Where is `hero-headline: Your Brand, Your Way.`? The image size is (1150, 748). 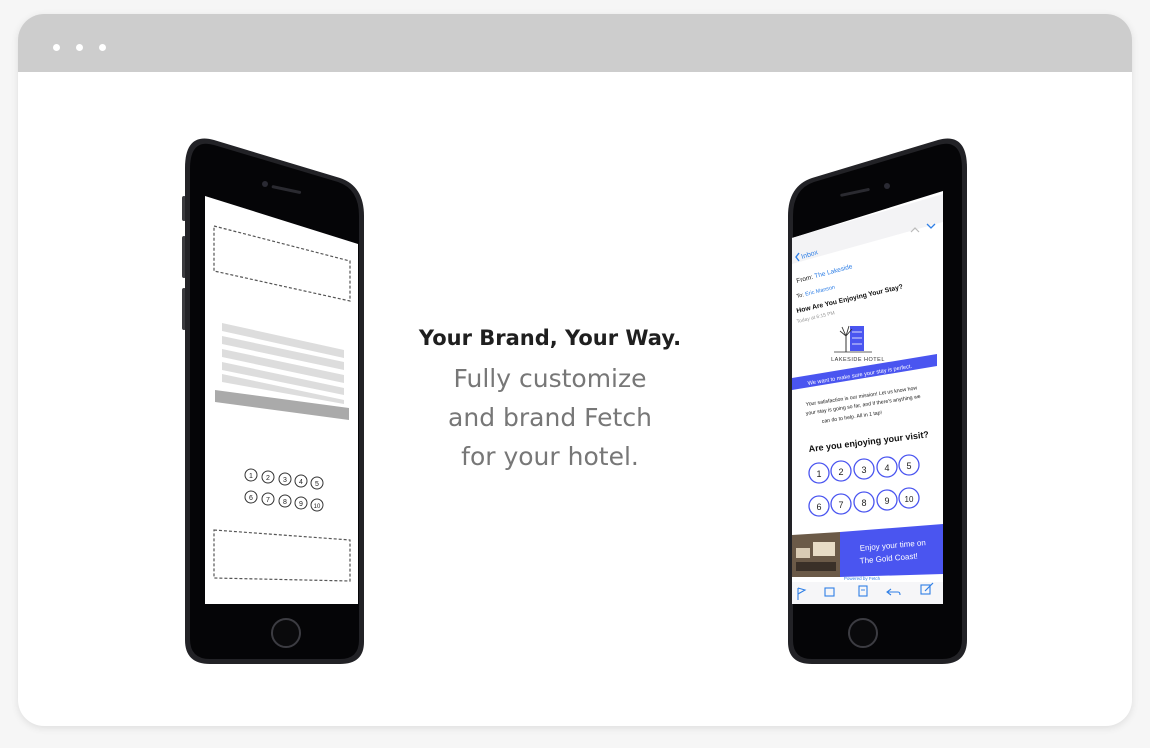 hero-headline: Your Brand, Your Way. is located at coordinates (550, 338).